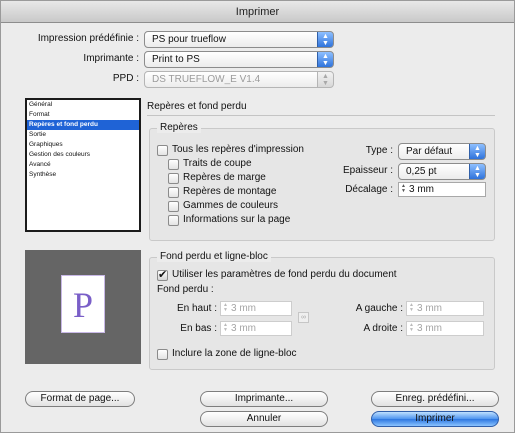 Image resolution: width=515 pixels, height=433 pixels. I want to click on sidebar-item-summary: Synthèse, so click(83, 175).